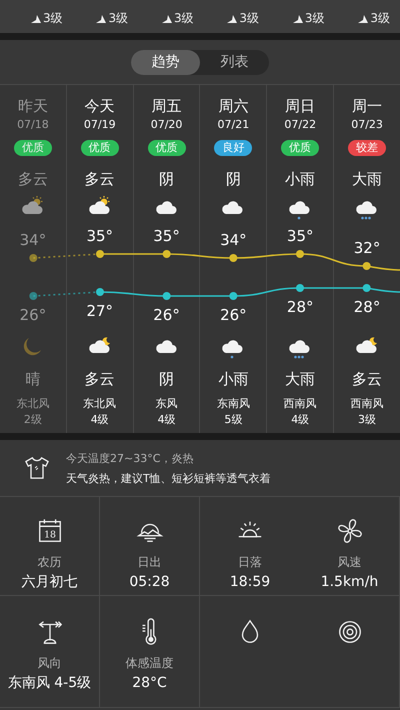  I want to click on day-date: 07/18, so click(33, 125).